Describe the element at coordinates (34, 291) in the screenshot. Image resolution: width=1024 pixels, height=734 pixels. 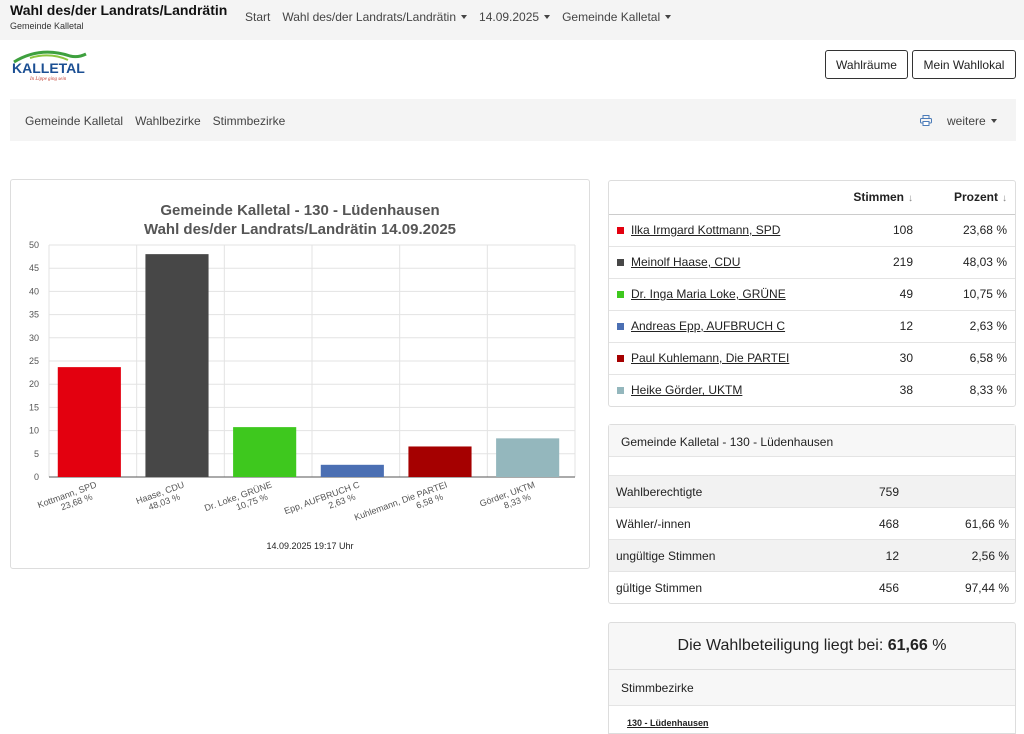
I see `y-tick-label: 40` at that location.